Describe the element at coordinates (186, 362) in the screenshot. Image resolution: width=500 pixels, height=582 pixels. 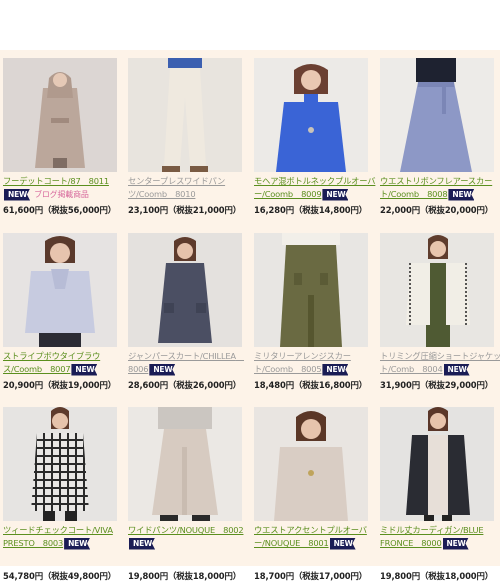
I see `product-link: ジャンパースカート/CHILLEA 8006` at that location.